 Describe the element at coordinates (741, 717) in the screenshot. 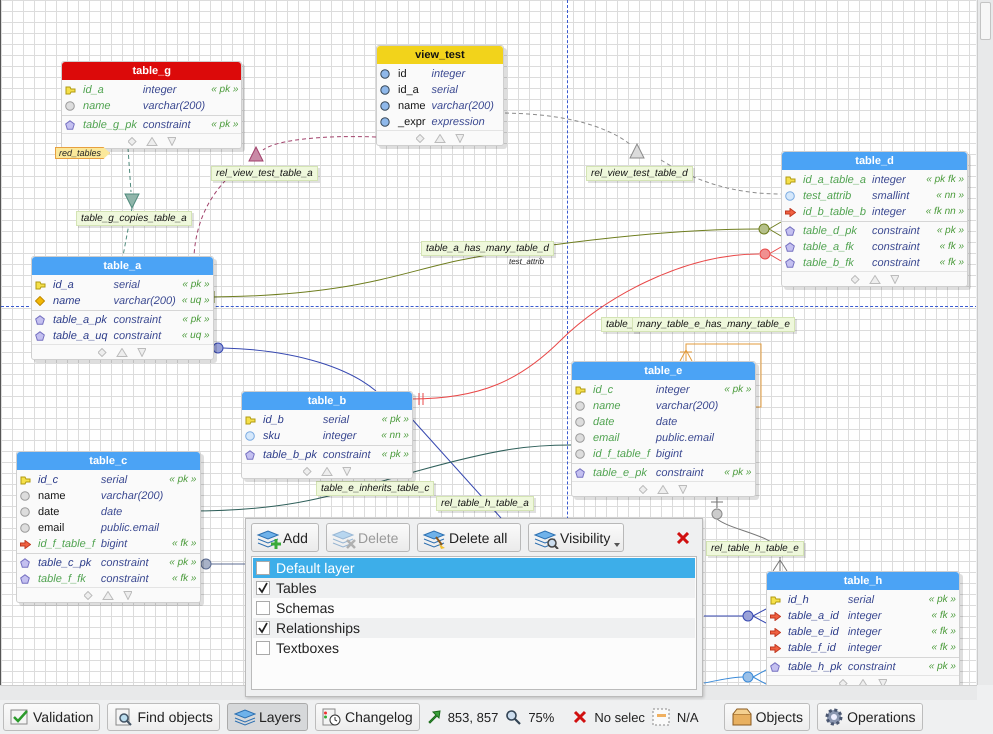

I see `box-icon` at that location.